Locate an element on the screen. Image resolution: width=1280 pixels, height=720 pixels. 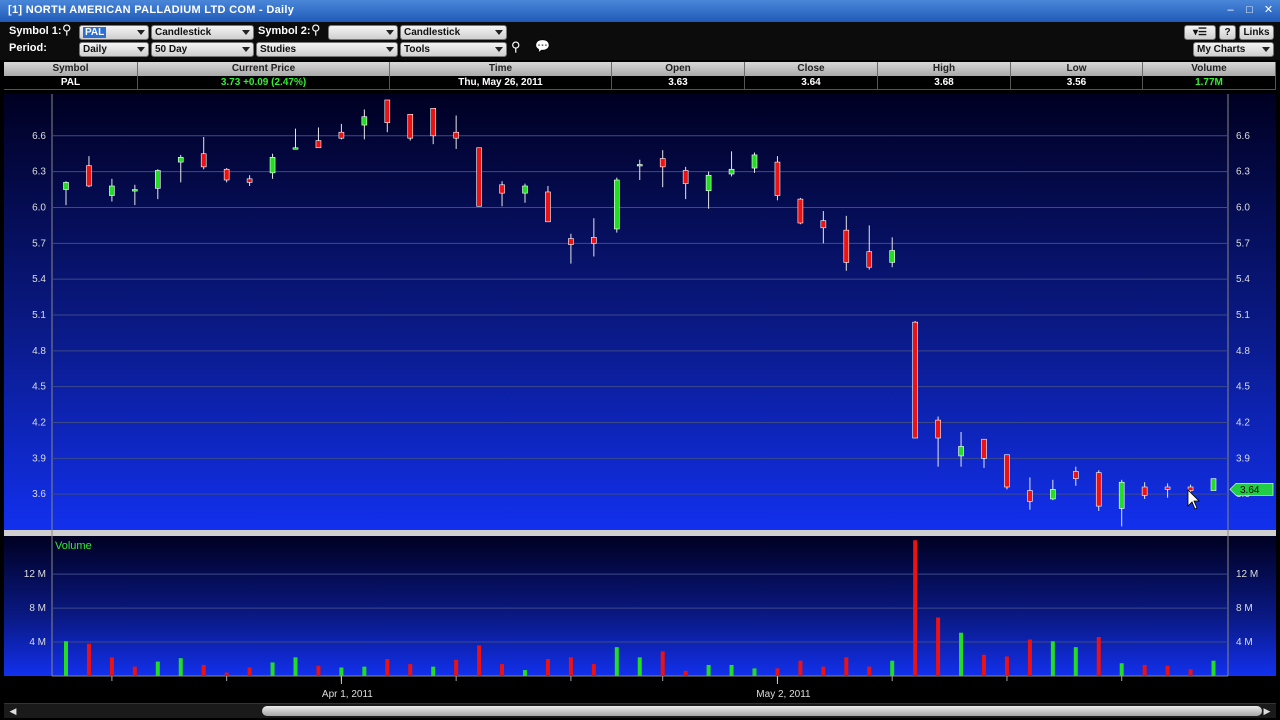
quote-high: 3.68 is located at coordinates (944, 83).